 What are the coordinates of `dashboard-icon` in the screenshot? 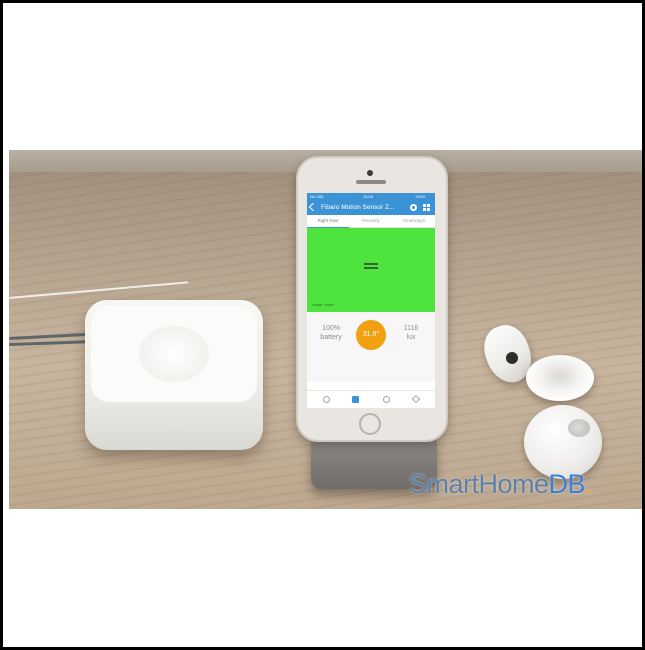 It's located at (326, 399).